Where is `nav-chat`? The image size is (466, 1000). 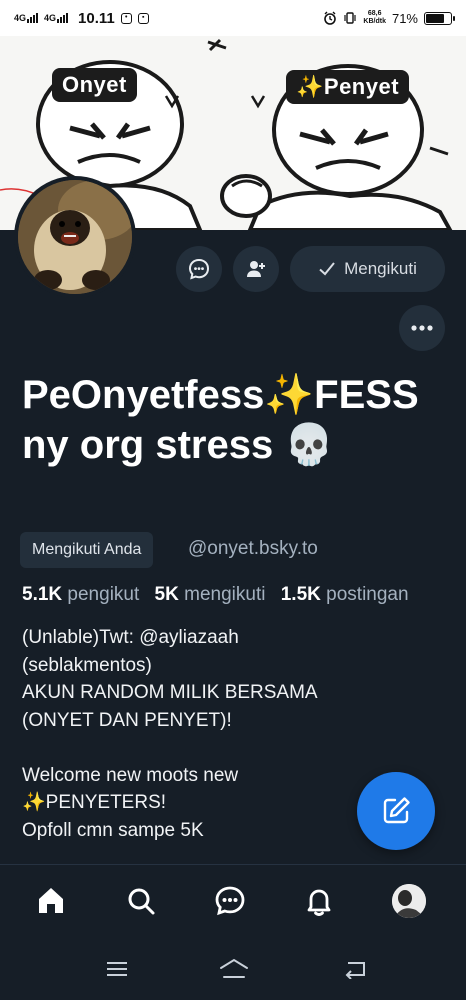
nav-chat is located at coordinates (230, 901).